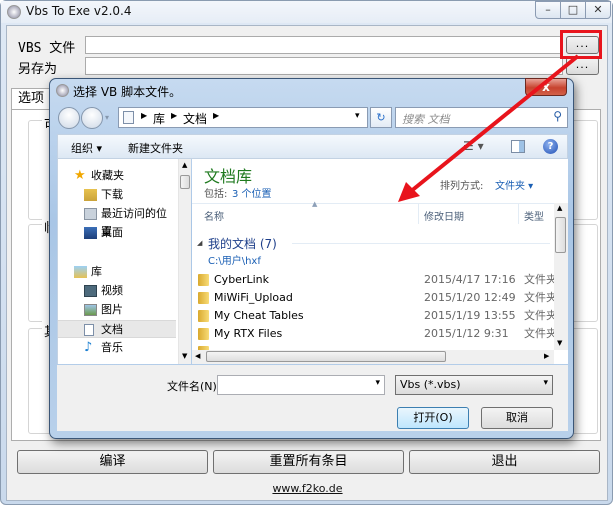 The image size is (613, 505). What do you see at coordinates (194, 386) in the screenshot?
I see `filename-label: 文件名(N):` at bounding box center [194, 386].